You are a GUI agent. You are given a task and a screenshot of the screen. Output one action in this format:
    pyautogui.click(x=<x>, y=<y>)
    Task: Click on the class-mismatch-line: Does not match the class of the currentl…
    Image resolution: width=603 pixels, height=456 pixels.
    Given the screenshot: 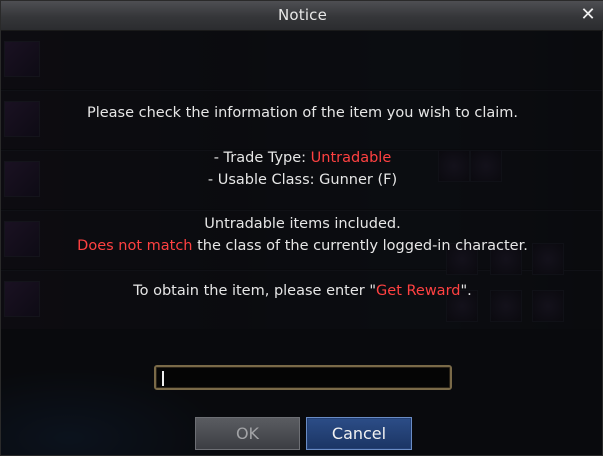 What is the action you would take?
    pyautogui.click(x=302, y=246)
    